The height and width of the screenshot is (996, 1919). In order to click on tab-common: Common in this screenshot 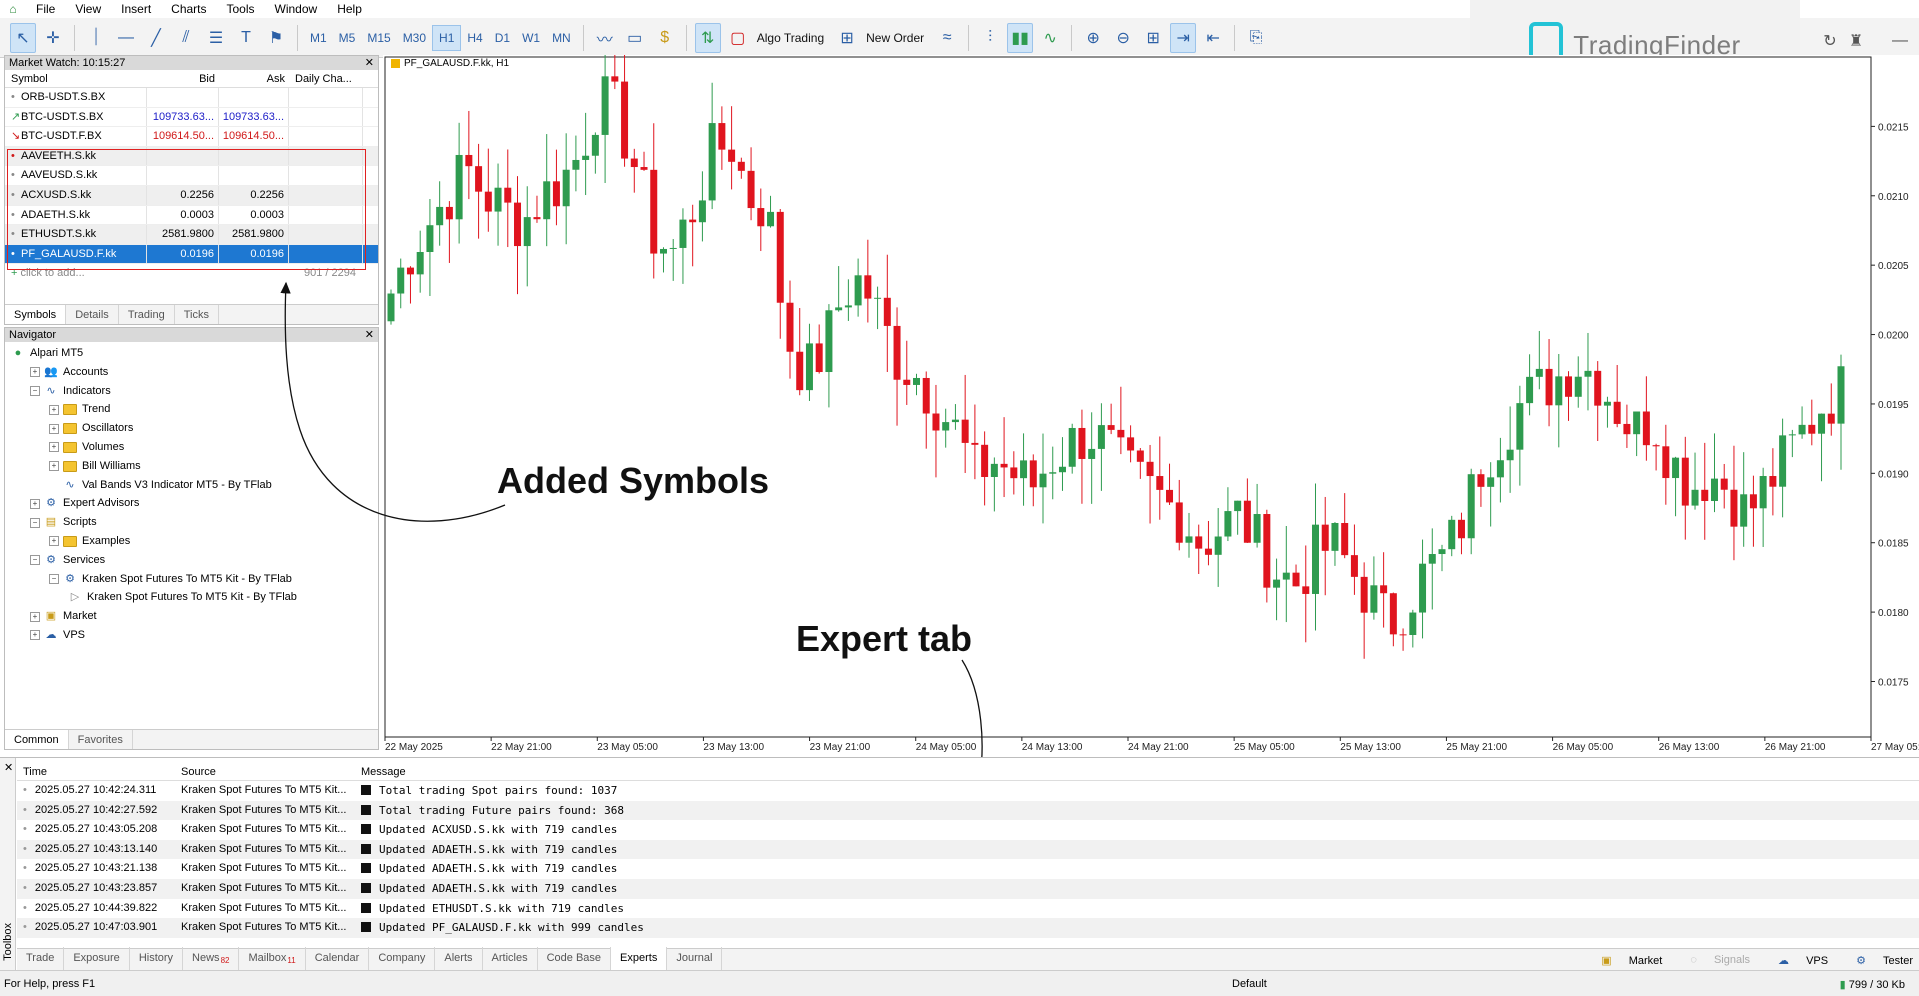, I will do `click(37, 739)`.